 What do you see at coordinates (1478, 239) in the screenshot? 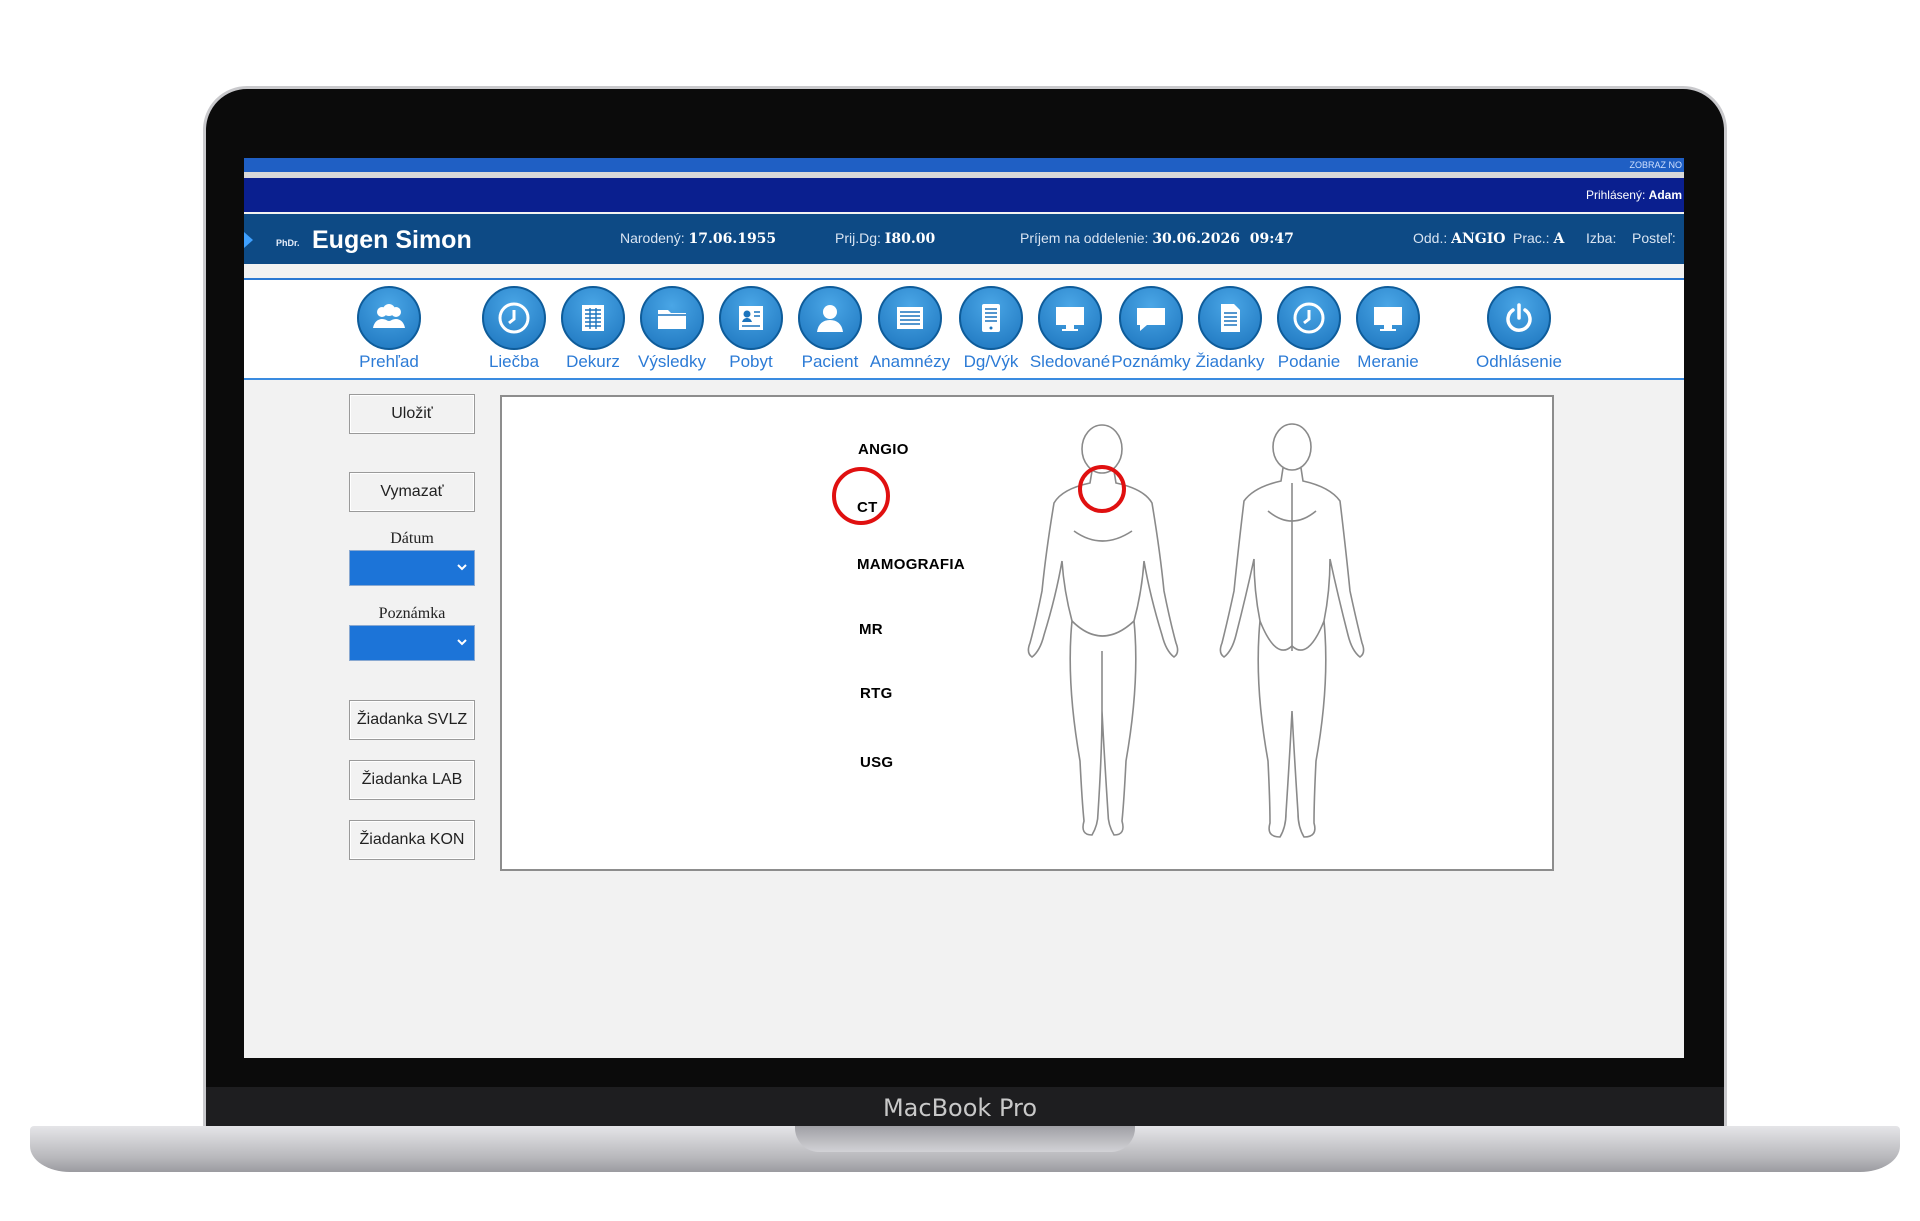
I see `department-value: ANGIO` at bounding box center [1478, 239].